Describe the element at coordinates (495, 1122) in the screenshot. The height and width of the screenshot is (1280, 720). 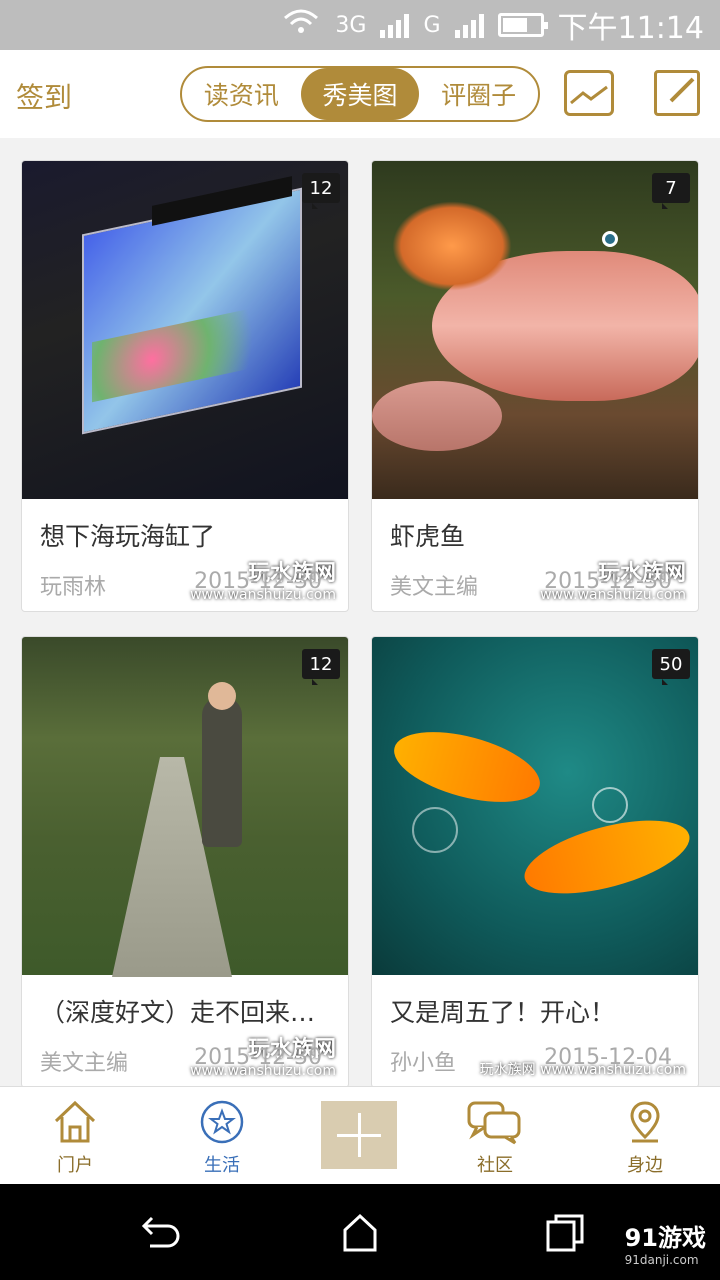
I see `chat-bubbles-icon` at that location.